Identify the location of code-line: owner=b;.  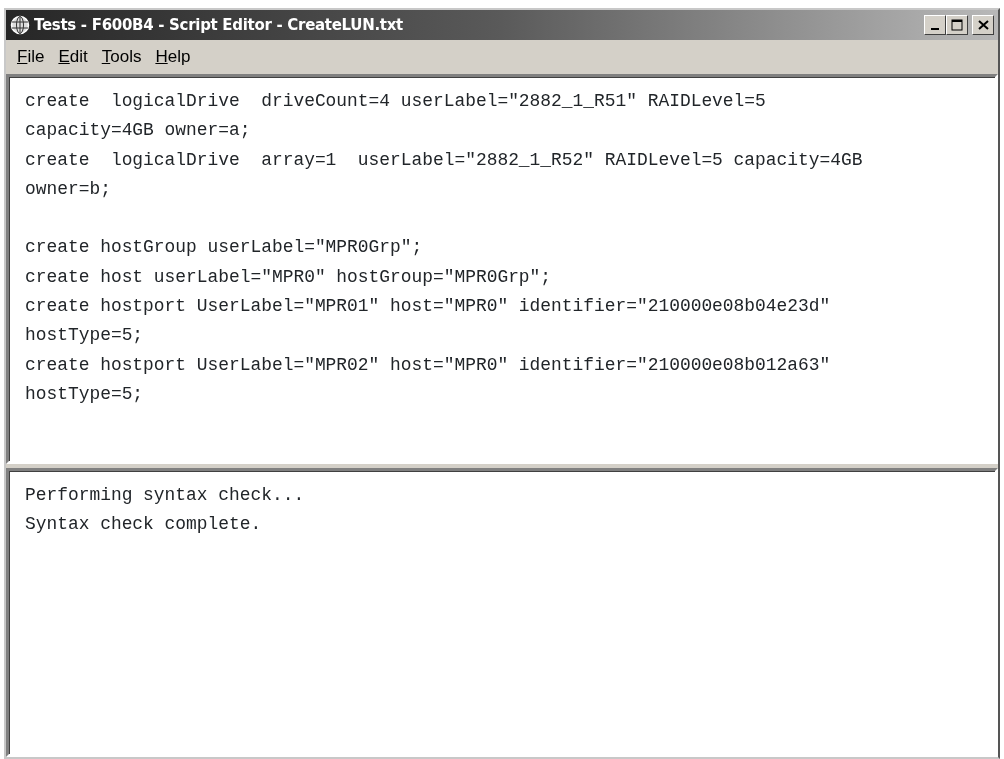
(68, 189).